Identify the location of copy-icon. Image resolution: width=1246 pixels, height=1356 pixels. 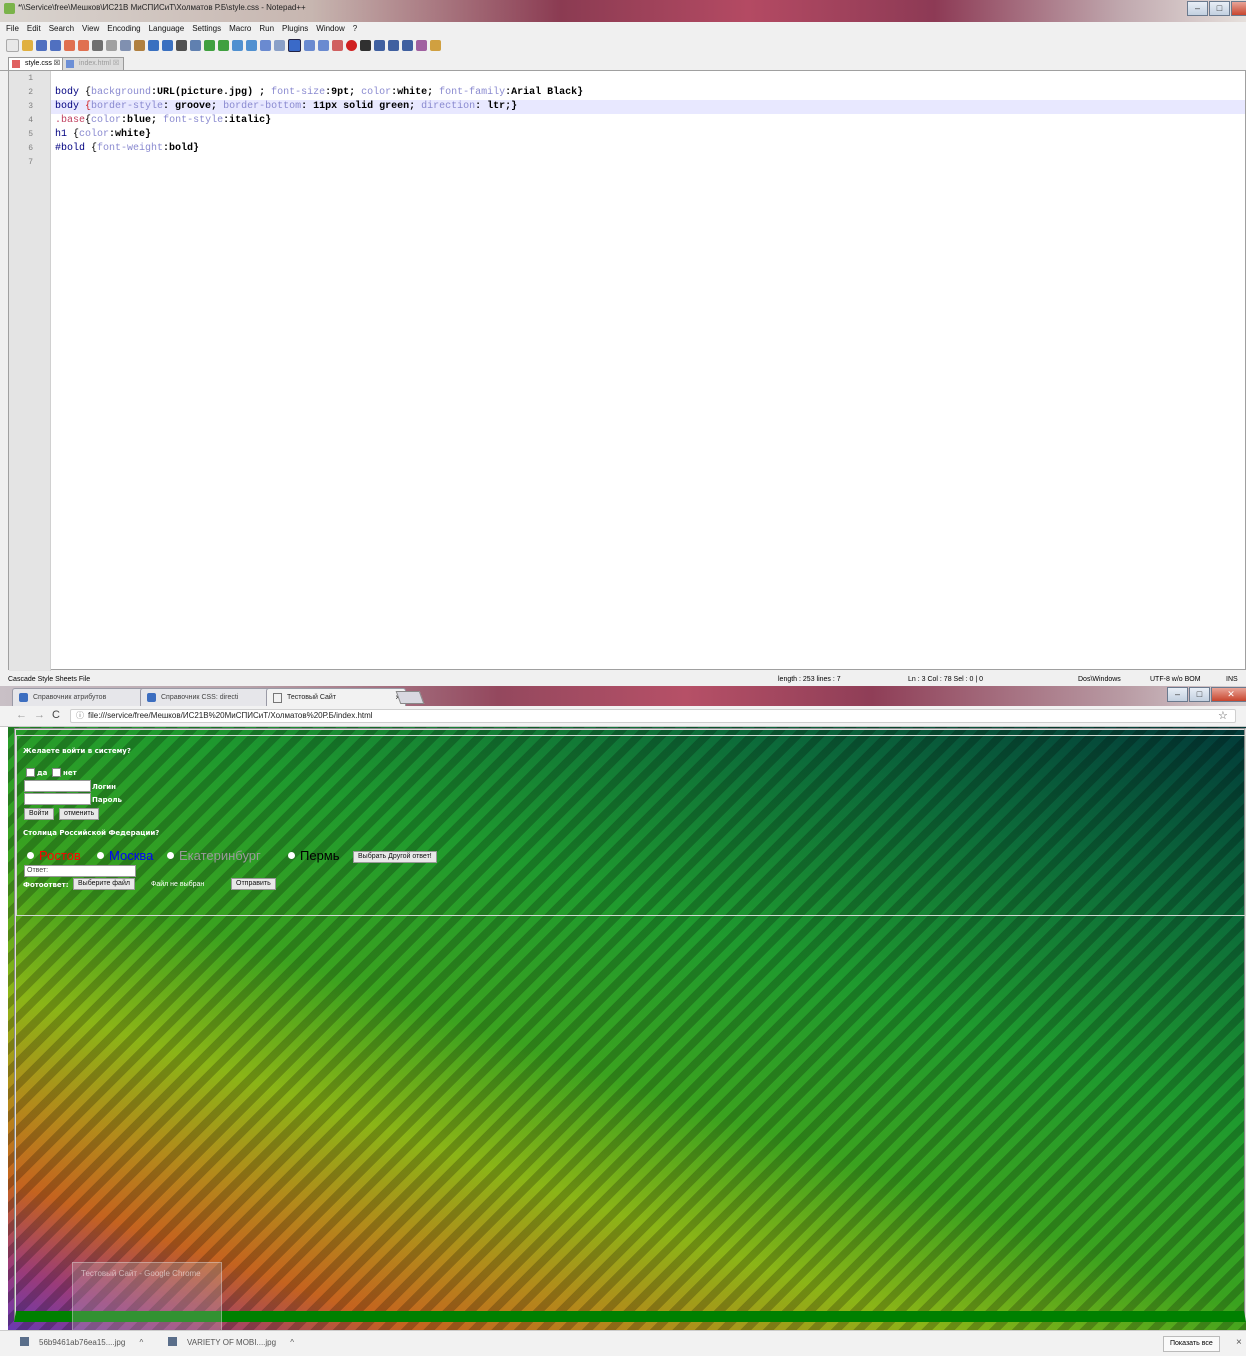
(125, 45).